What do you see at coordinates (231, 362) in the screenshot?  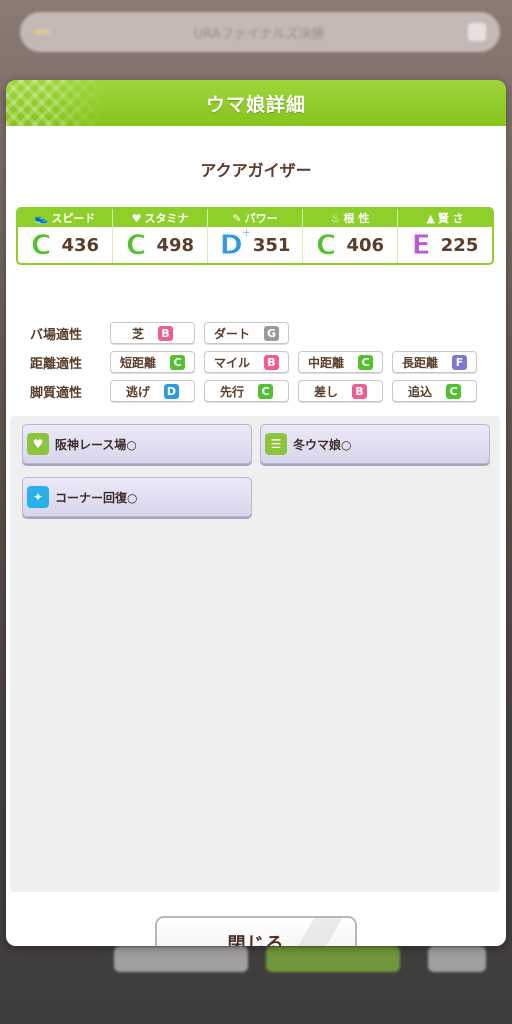 I see `aptitude-name: マイル` at bounding box center [231, 362].